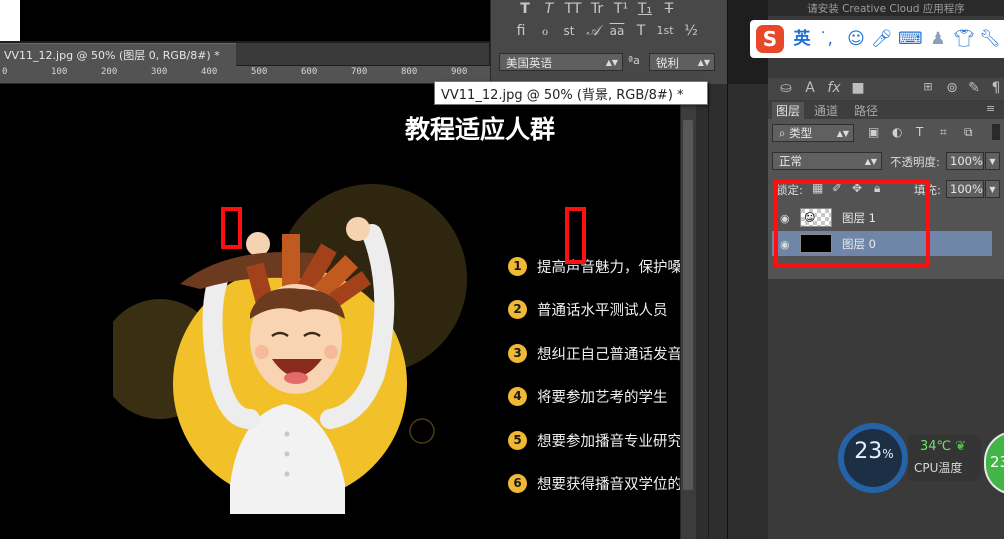 Image resolution: width=1004 pixels, height=539 pixels. What do you see at coordinates (996, 132) in the screenshot?
I see `filter-toggle` at bounding box center [996, 132].